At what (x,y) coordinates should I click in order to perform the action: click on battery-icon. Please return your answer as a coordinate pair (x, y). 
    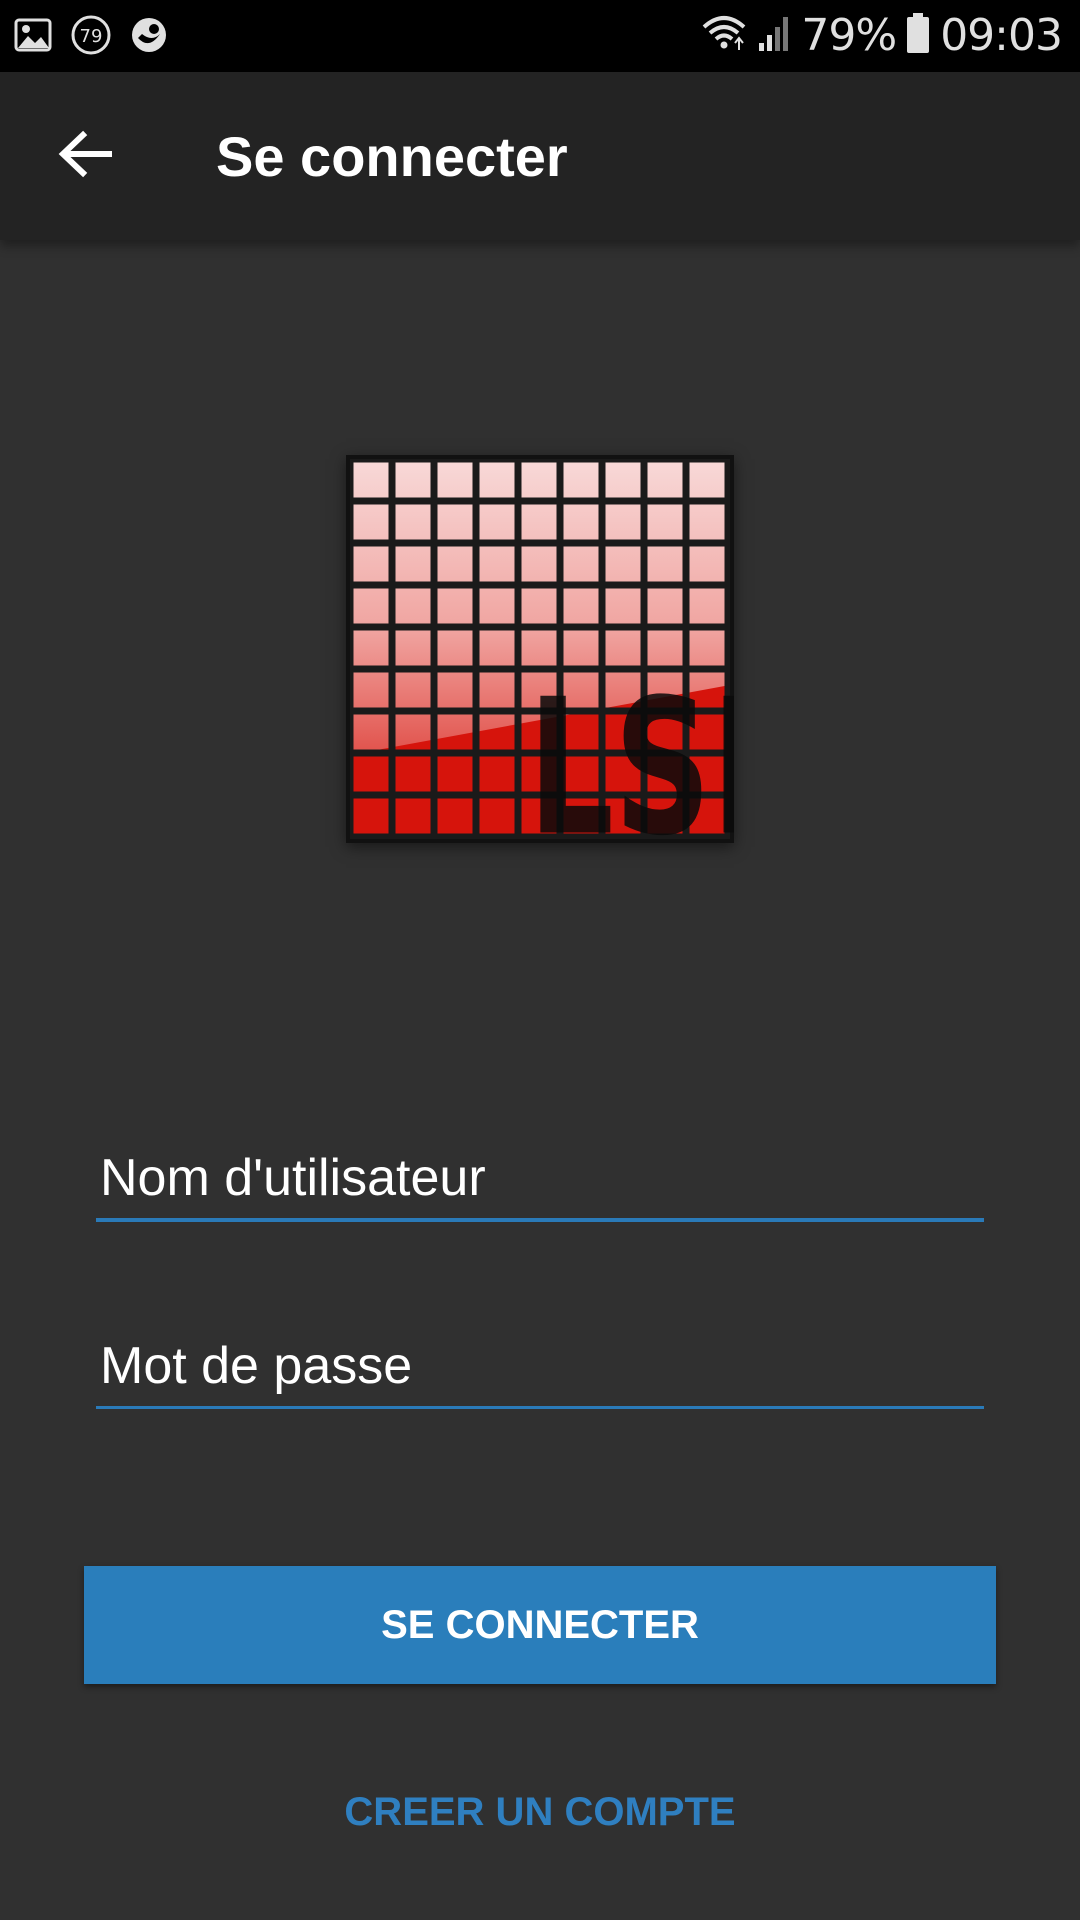
    Looking at the image, I should click on (918, 35).